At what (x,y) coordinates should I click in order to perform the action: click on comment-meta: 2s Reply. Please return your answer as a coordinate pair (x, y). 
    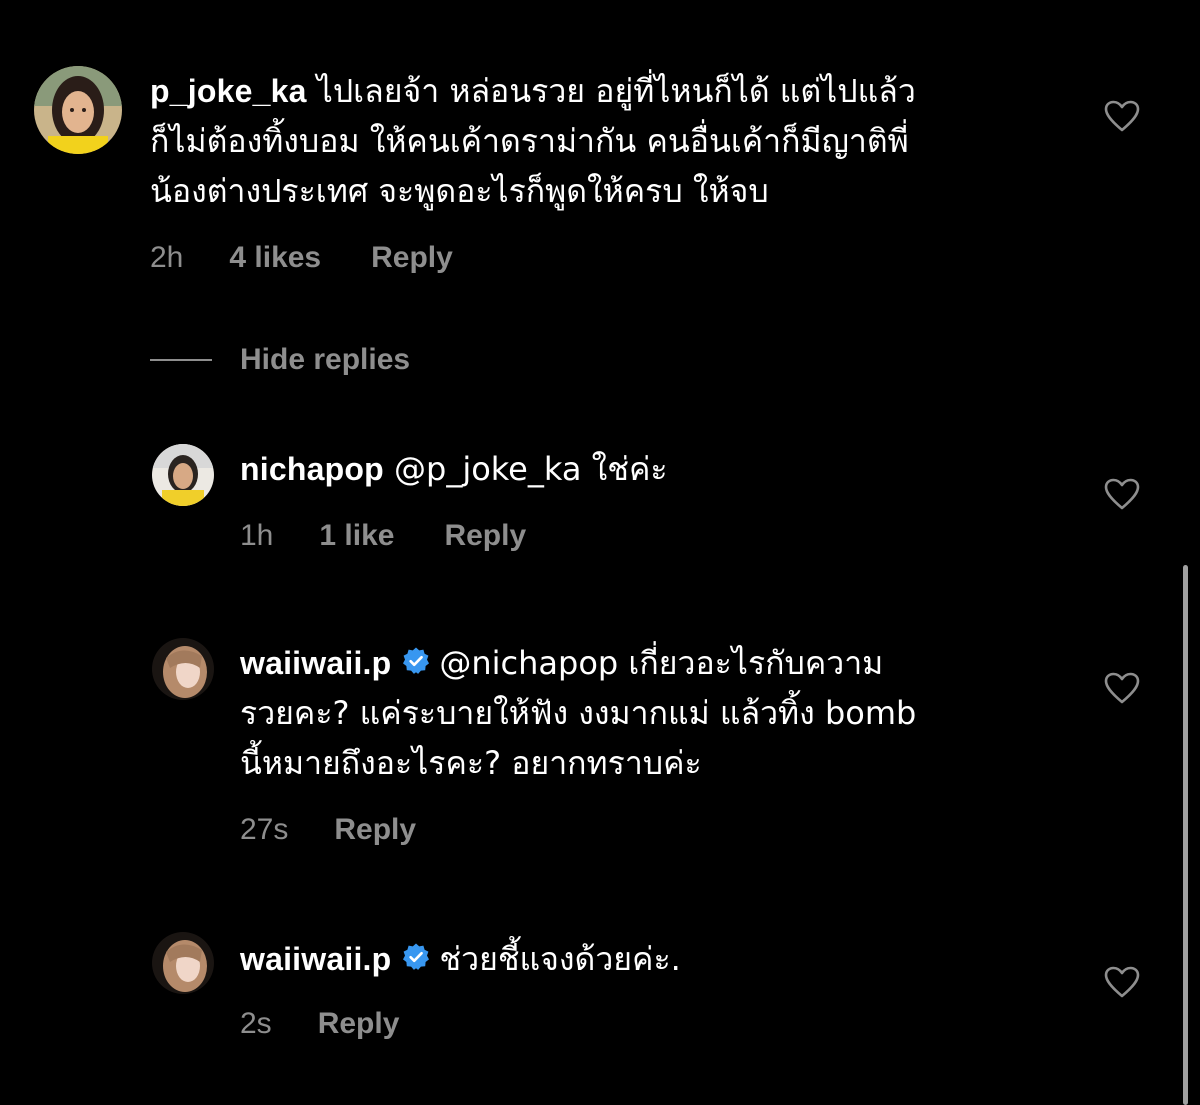
    Looking at the image, I should click on (319, 1024).